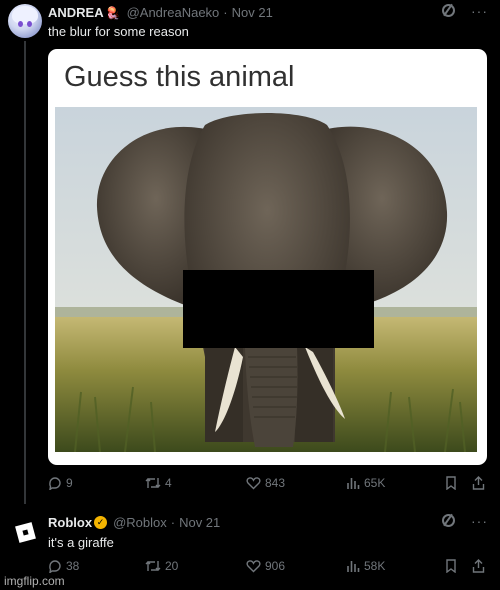 This screenshot has width=500, height=590. What do you see at coordinates (168, 483) in the screenshot?
I see `repost-count: 4` at bounding box center [168, 483].